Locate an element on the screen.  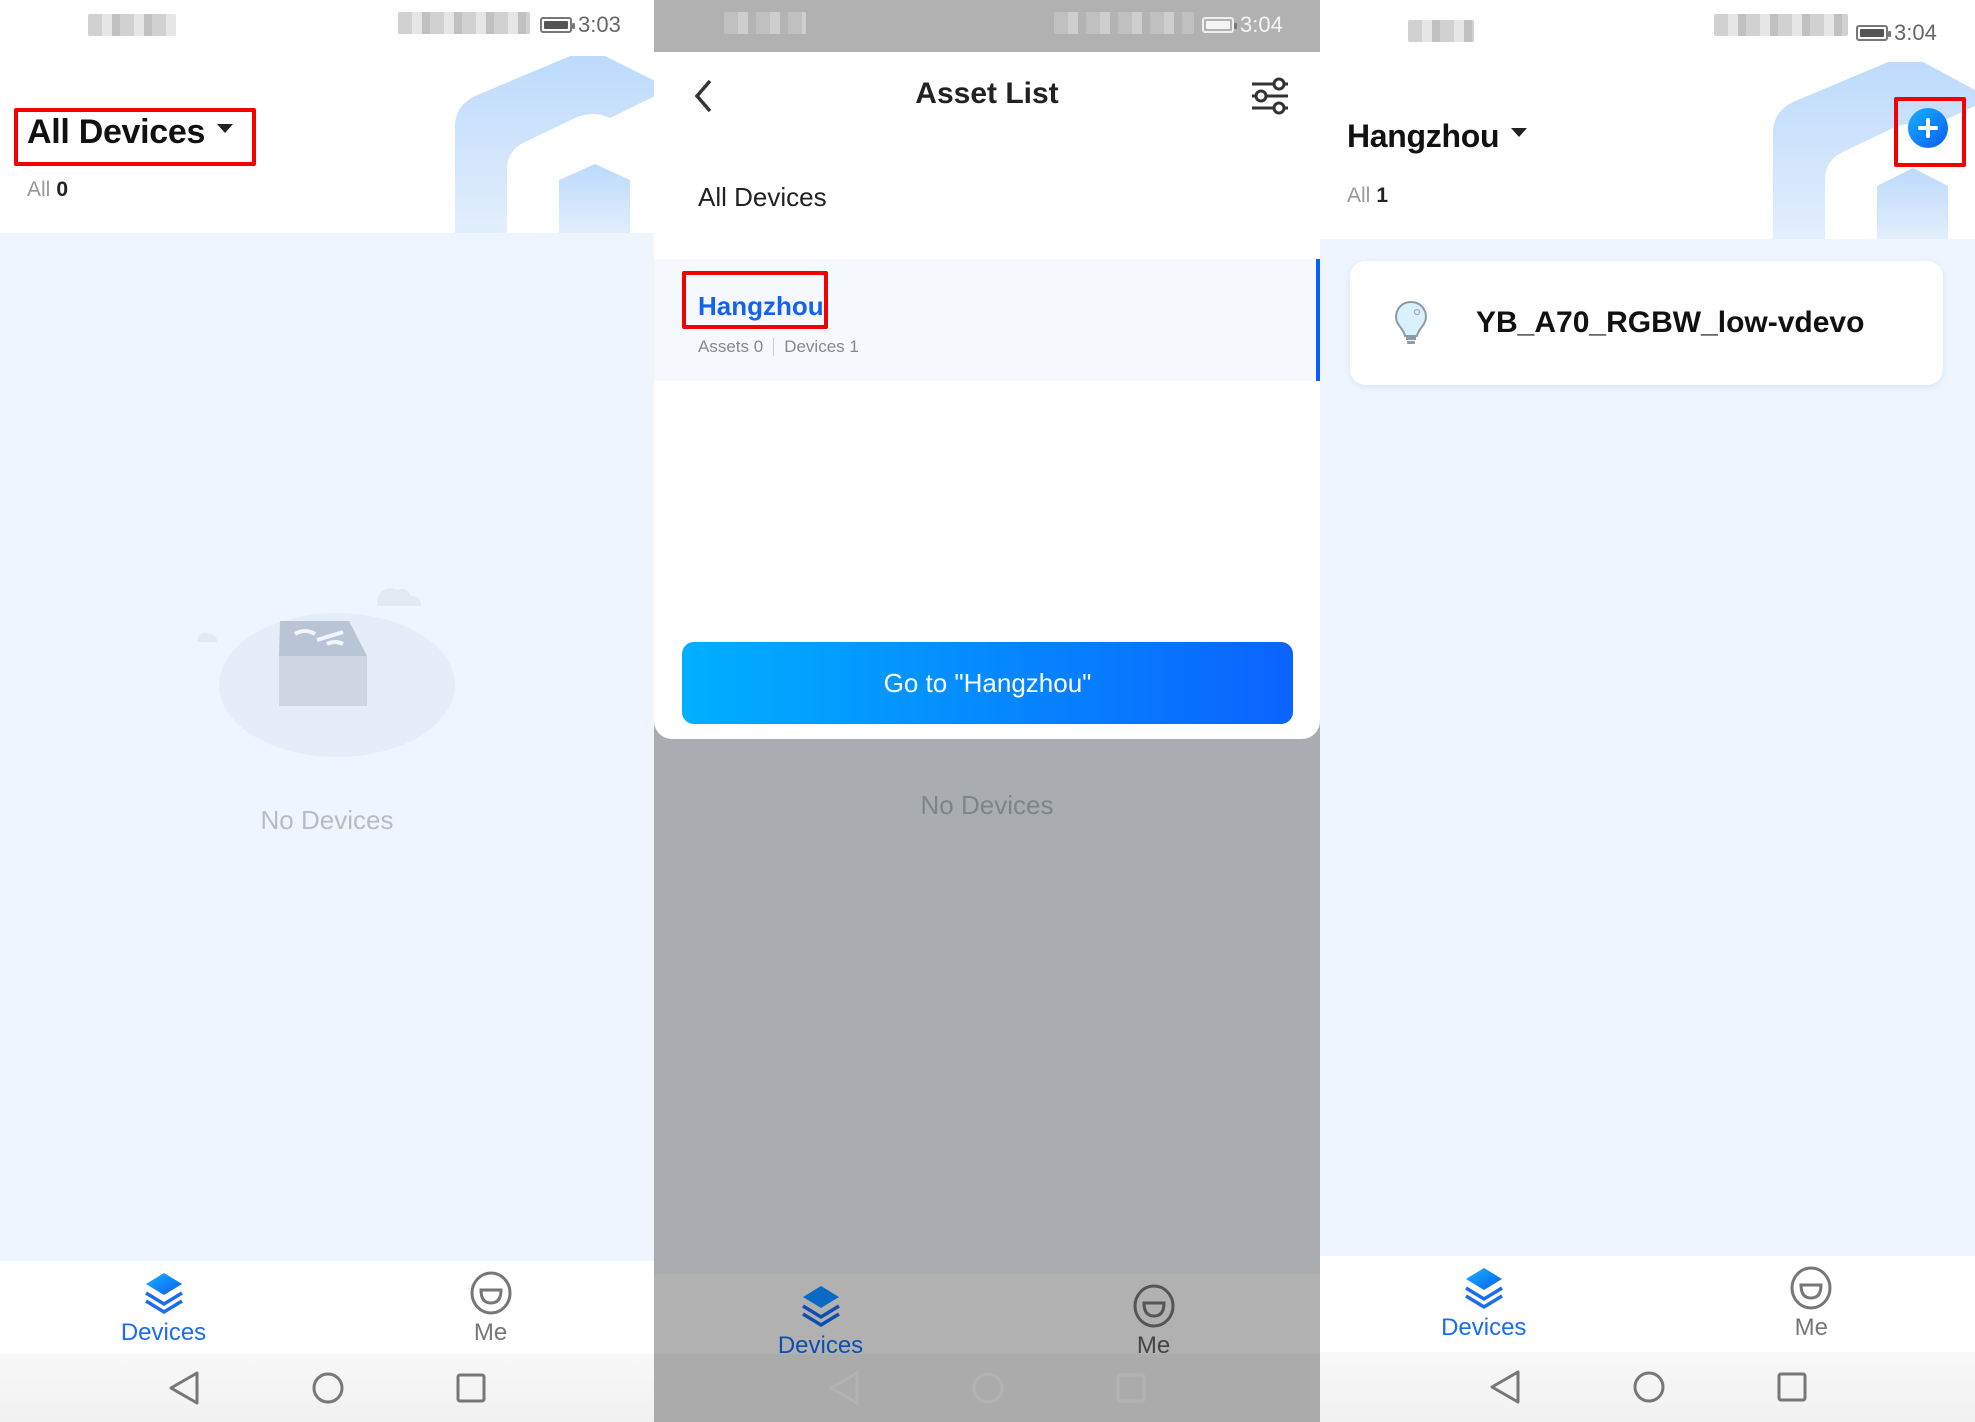
home-header: 3:04 Hangzhou All 1 is located at coordinates (1647, 119).